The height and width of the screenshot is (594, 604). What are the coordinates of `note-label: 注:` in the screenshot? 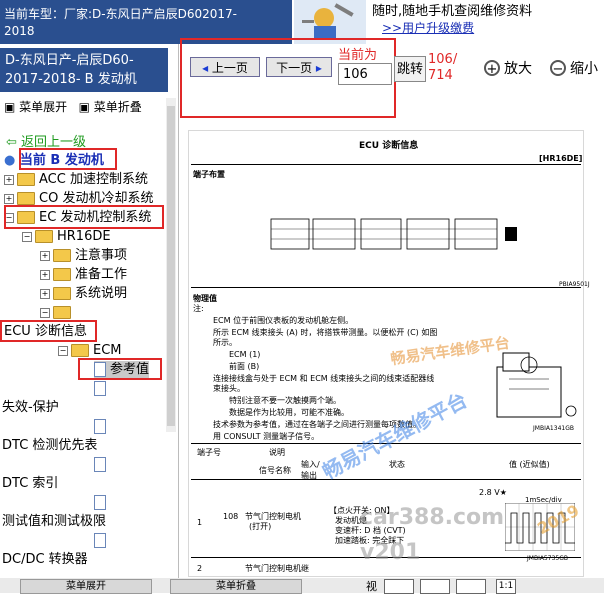 It's located at (198, 308).